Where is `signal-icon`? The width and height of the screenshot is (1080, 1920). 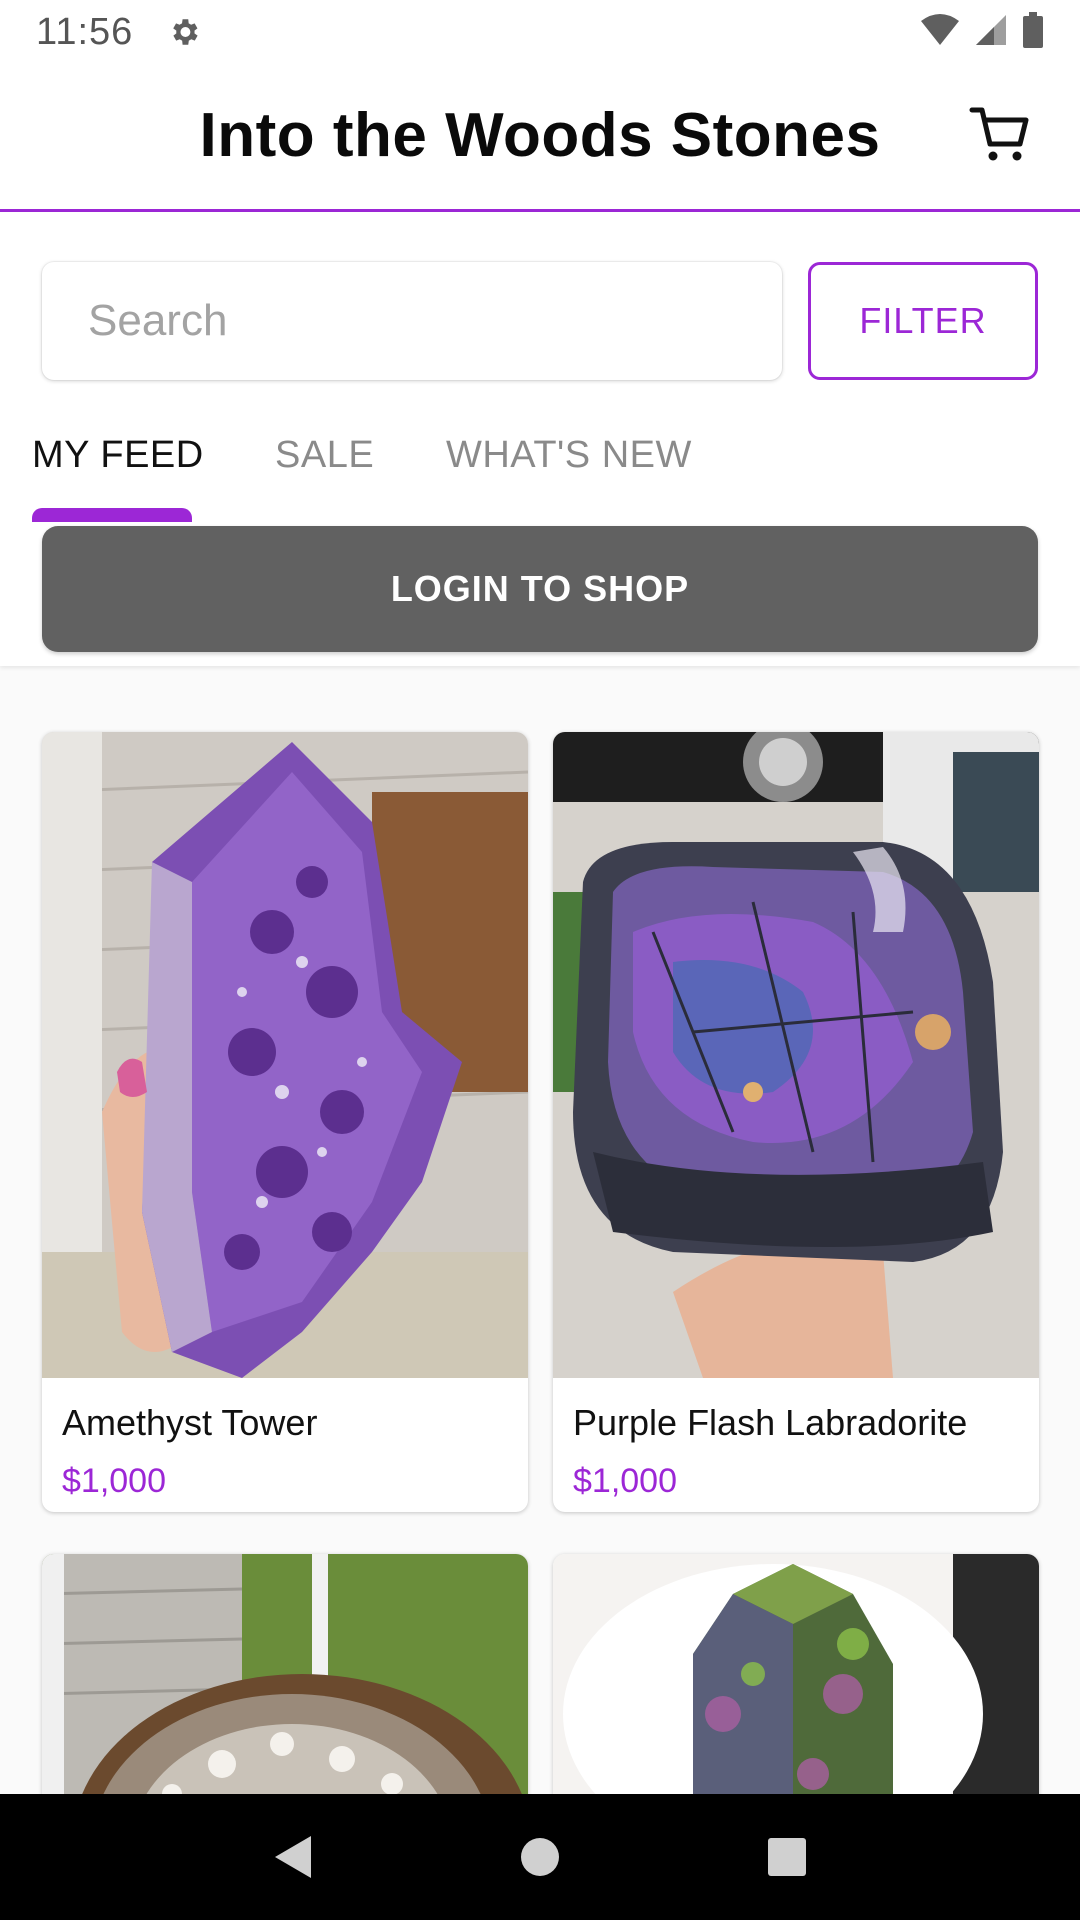 signal-icon is located at coordinates (991, 32).